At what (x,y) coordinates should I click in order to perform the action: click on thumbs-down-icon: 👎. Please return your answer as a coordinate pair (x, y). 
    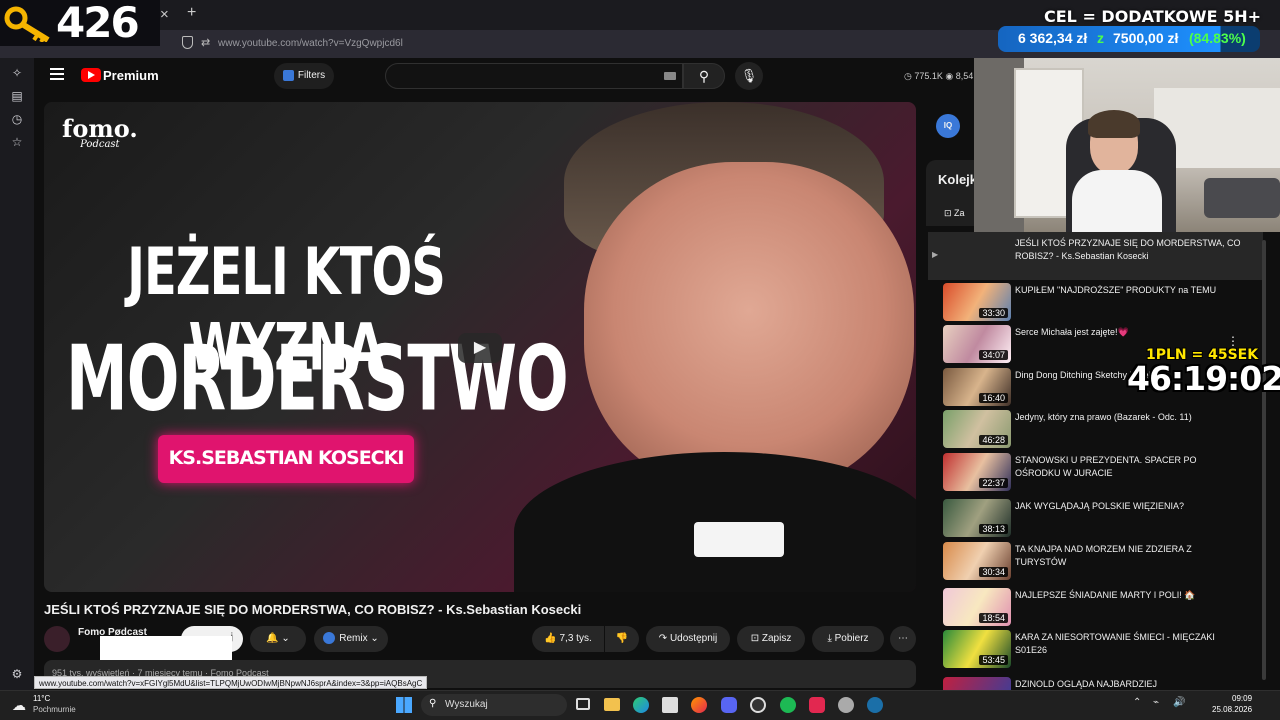
    Looking at the image, I should click on (622, 638).